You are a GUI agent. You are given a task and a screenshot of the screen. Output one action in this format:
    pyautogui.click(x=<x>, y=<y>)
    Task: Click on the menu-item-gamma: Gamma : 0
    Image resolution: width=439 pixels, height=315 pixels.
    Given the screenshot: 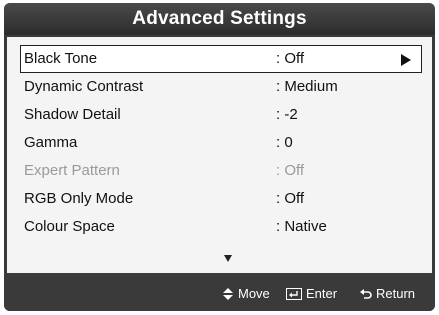 What is the action you would take?
    pyautogui.click(x=221, y=143)
    